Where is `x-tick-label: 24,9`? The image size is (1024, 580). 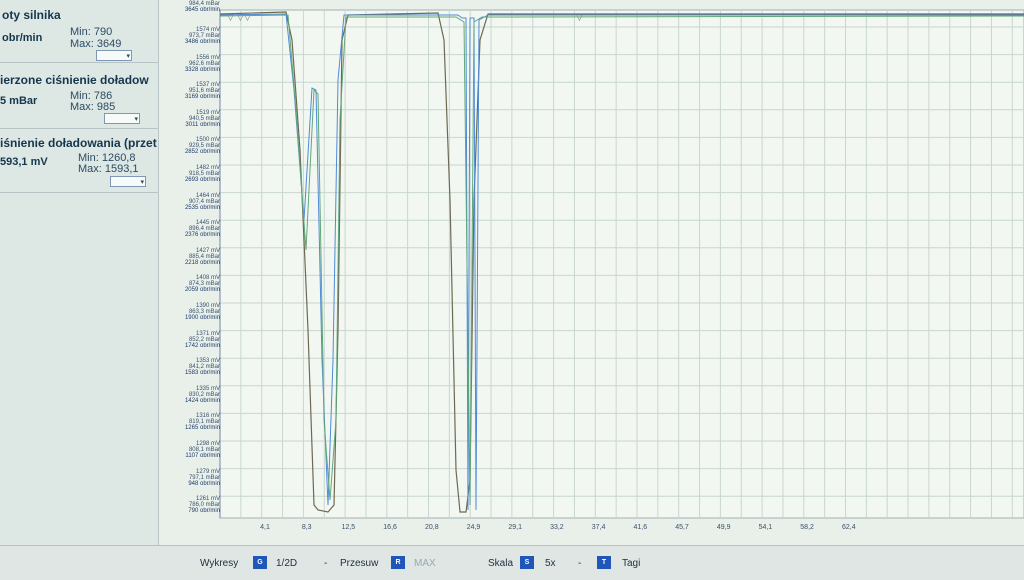
x-tick-label: 24,9 is located at coordinates (473, 527).